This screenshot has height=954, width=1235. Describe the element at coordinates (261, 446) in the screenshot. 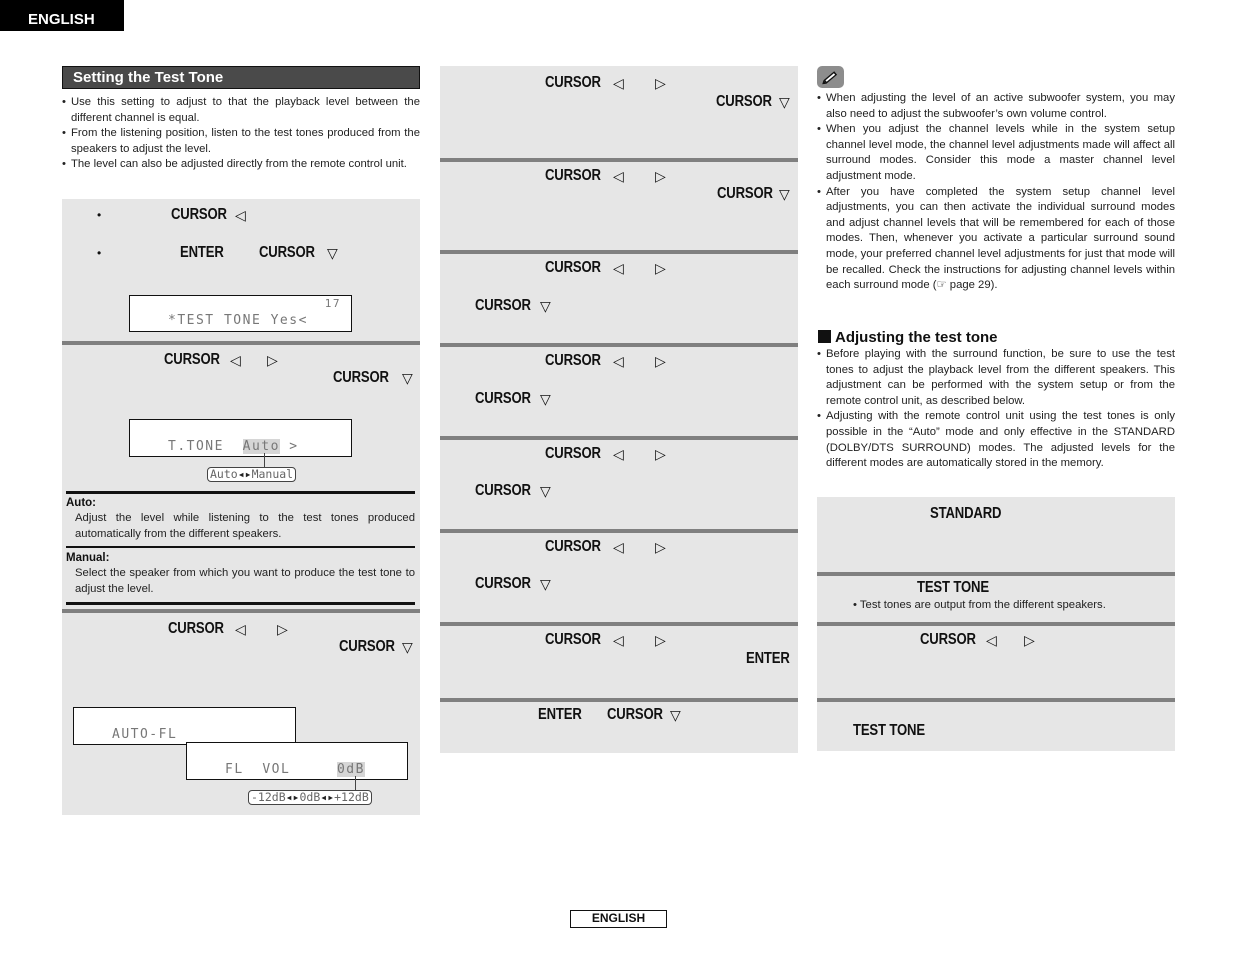

I see `lcd-value: Auto` at that location.